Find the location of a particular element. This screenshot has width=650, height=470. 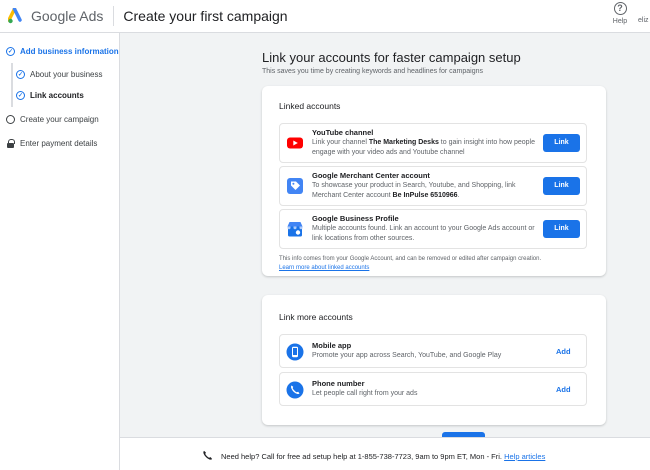

empty-circle-icon is located at coordinates (10, 119).